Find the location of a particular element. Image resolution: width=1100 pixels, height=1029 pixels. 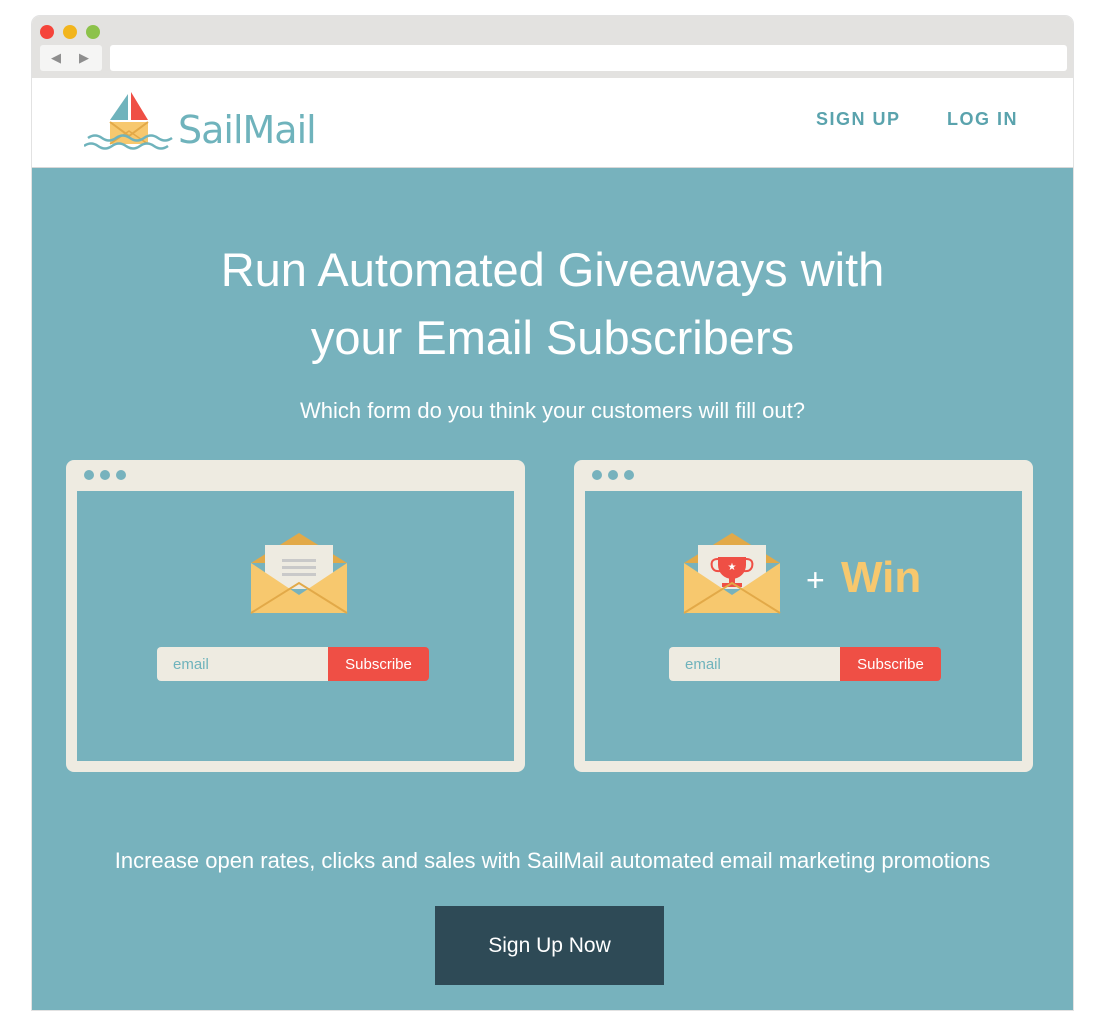

nav-signup-link: SIGN UP is located at coordinates (858, 119).